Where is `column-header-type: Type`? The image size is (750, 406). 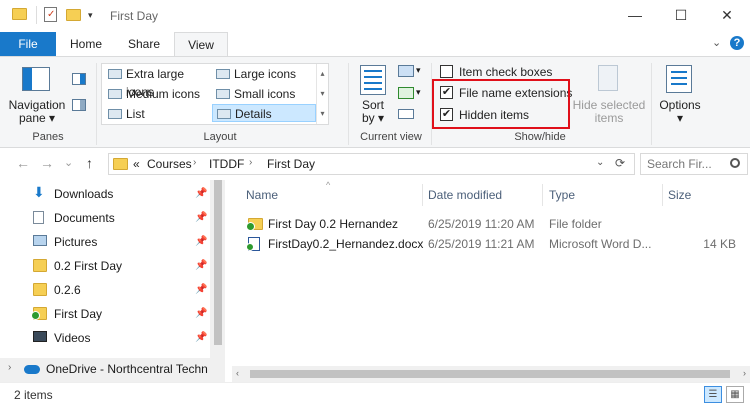 column-header-type: Type is located at coordinates (562, 195).